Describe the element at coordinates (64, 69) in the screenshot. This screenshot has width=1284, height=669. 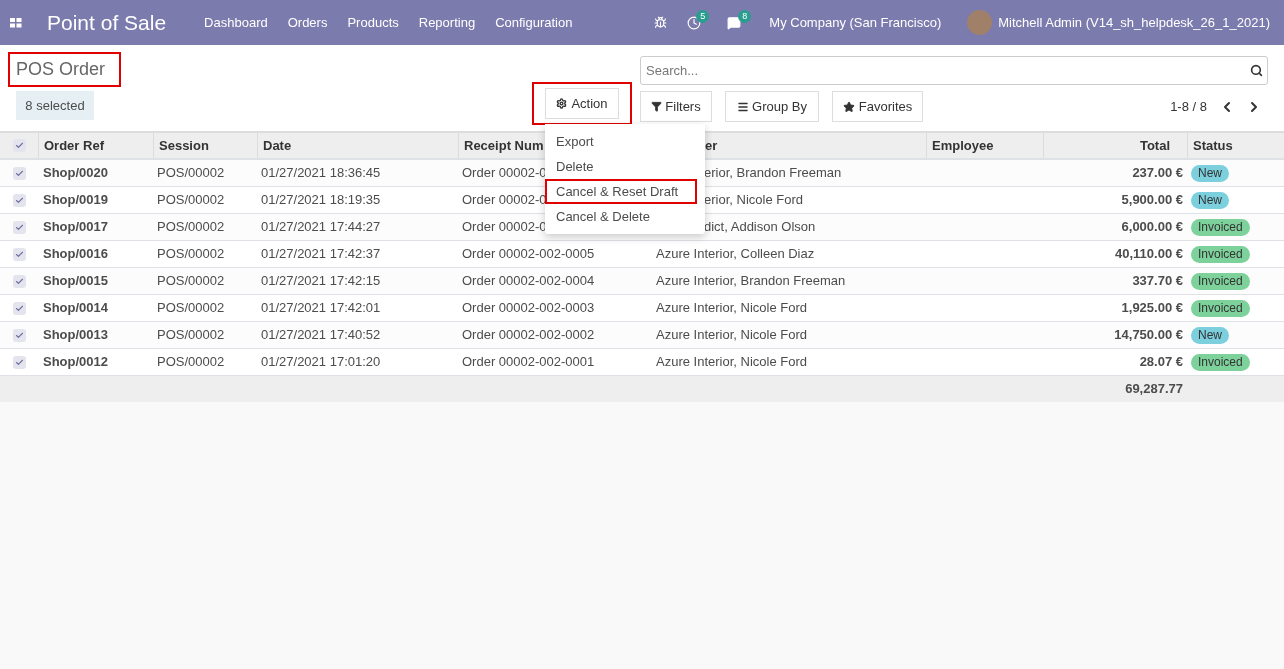
I see `page-title: POS Order` at that location.